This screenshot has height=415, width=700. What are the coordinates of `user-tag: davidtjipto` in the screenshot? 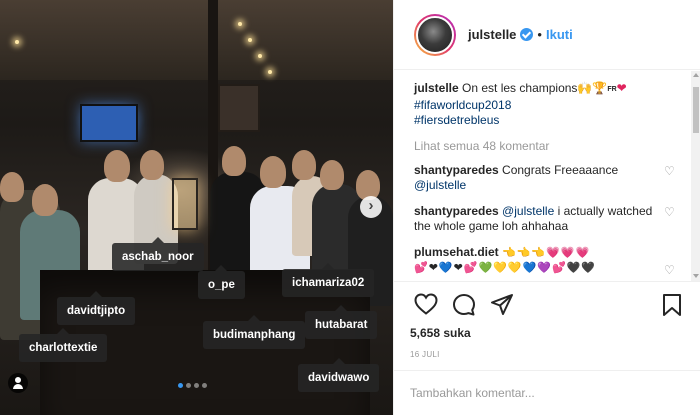 It's located at (96, 308).